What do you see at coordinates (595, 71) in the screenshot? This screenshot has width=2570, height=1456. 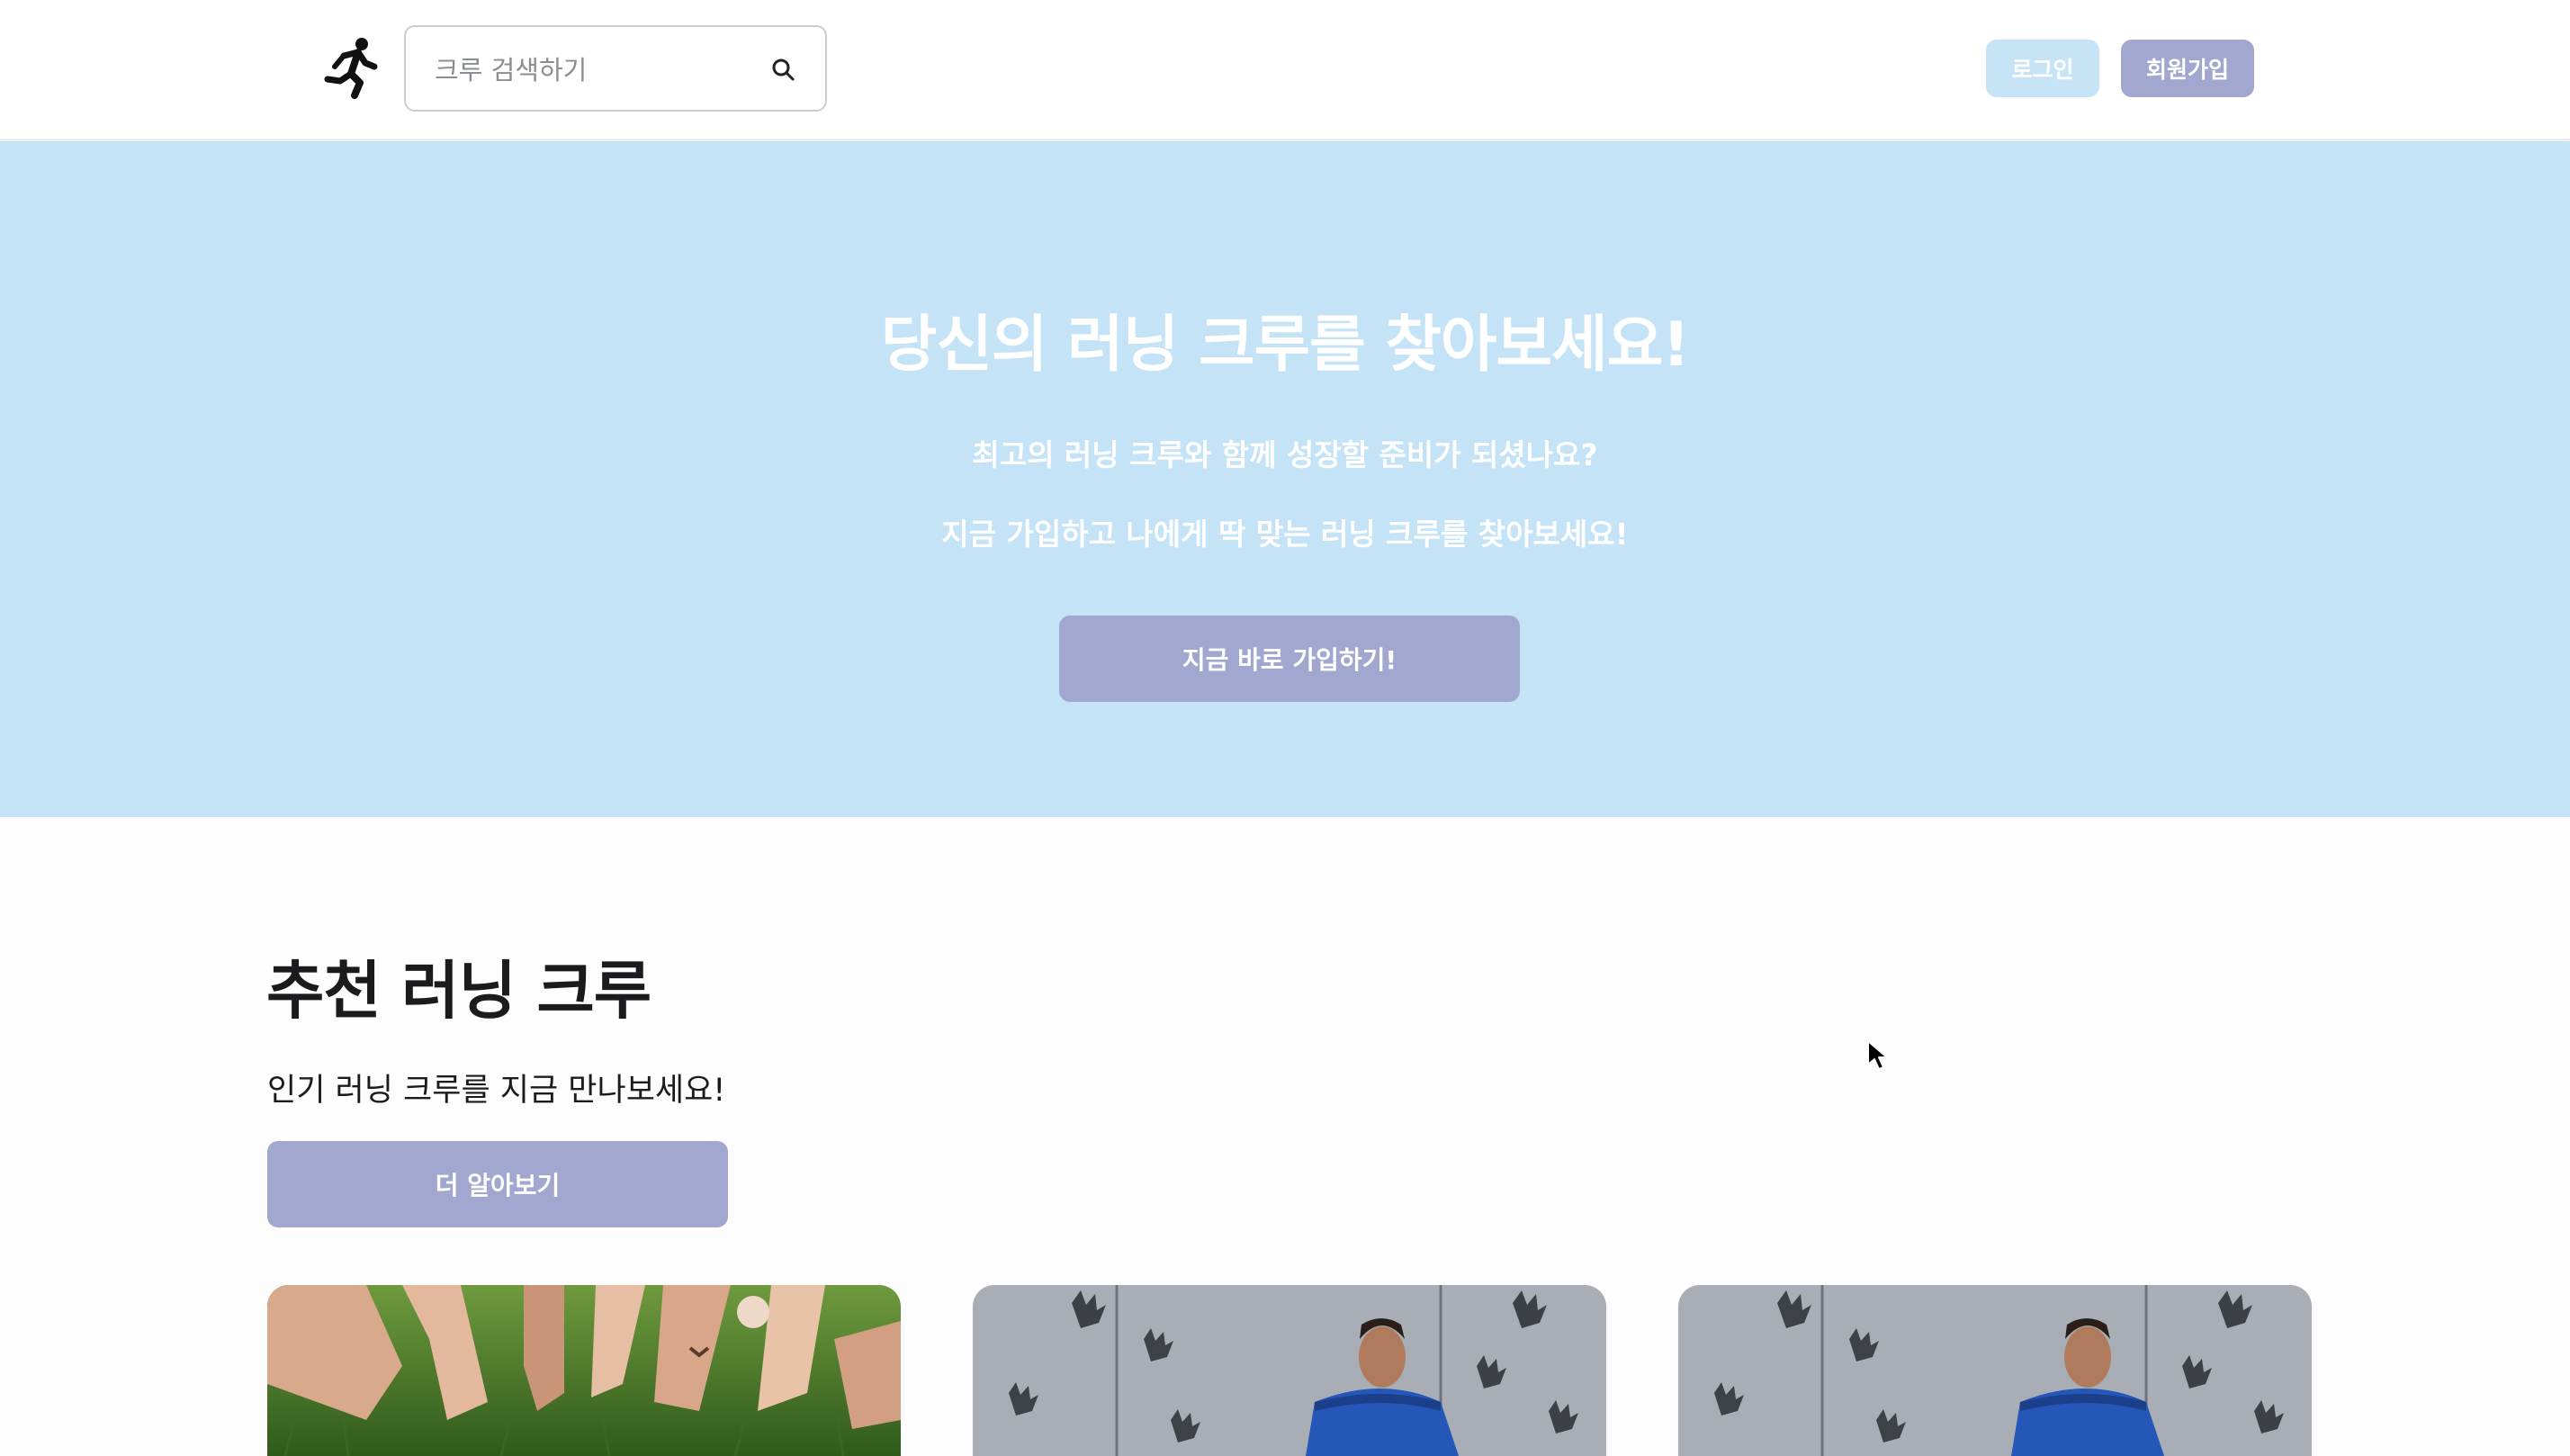 I see `search-input` at bounding box center [595, 71].